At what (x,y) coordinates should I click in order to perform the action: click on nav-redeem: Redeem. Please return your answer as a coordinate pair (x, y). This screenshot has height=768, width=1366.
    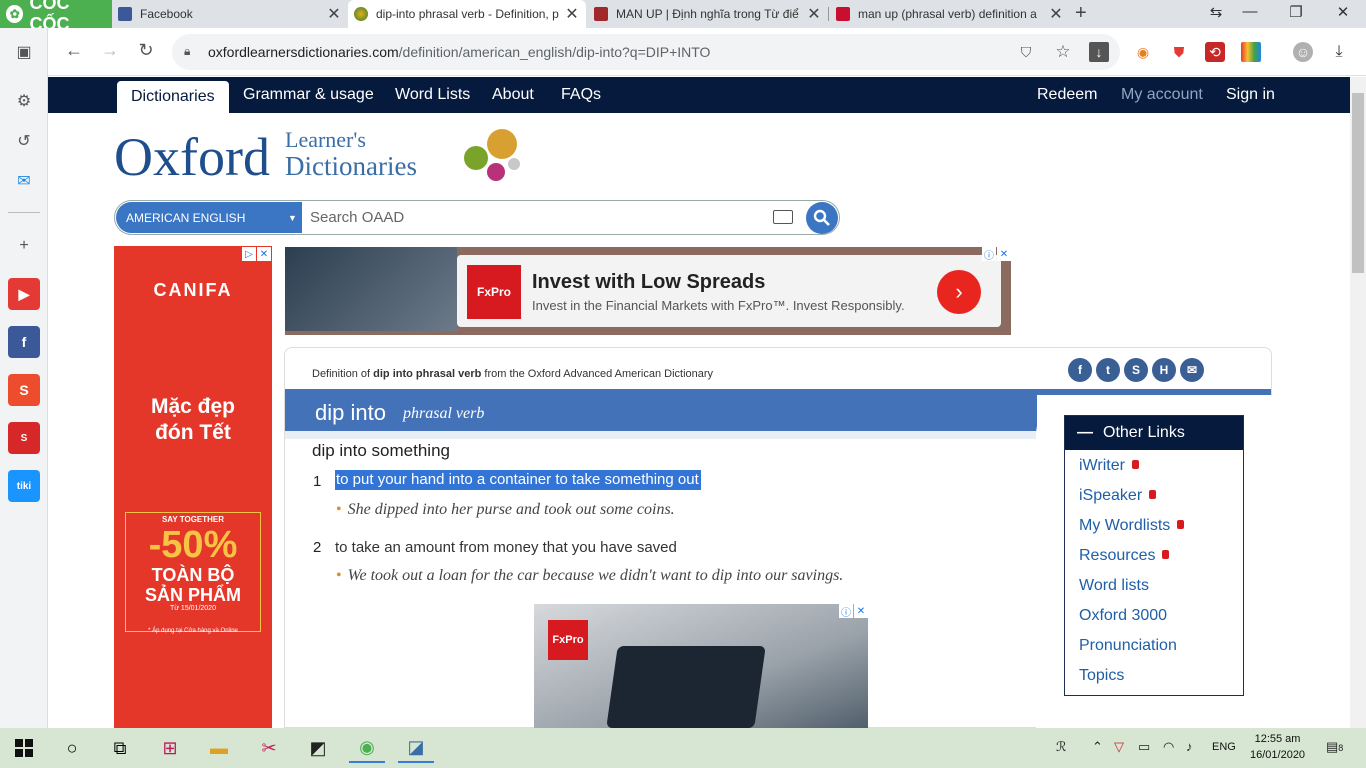
    Looking at the image, I should click on (1067, 95).